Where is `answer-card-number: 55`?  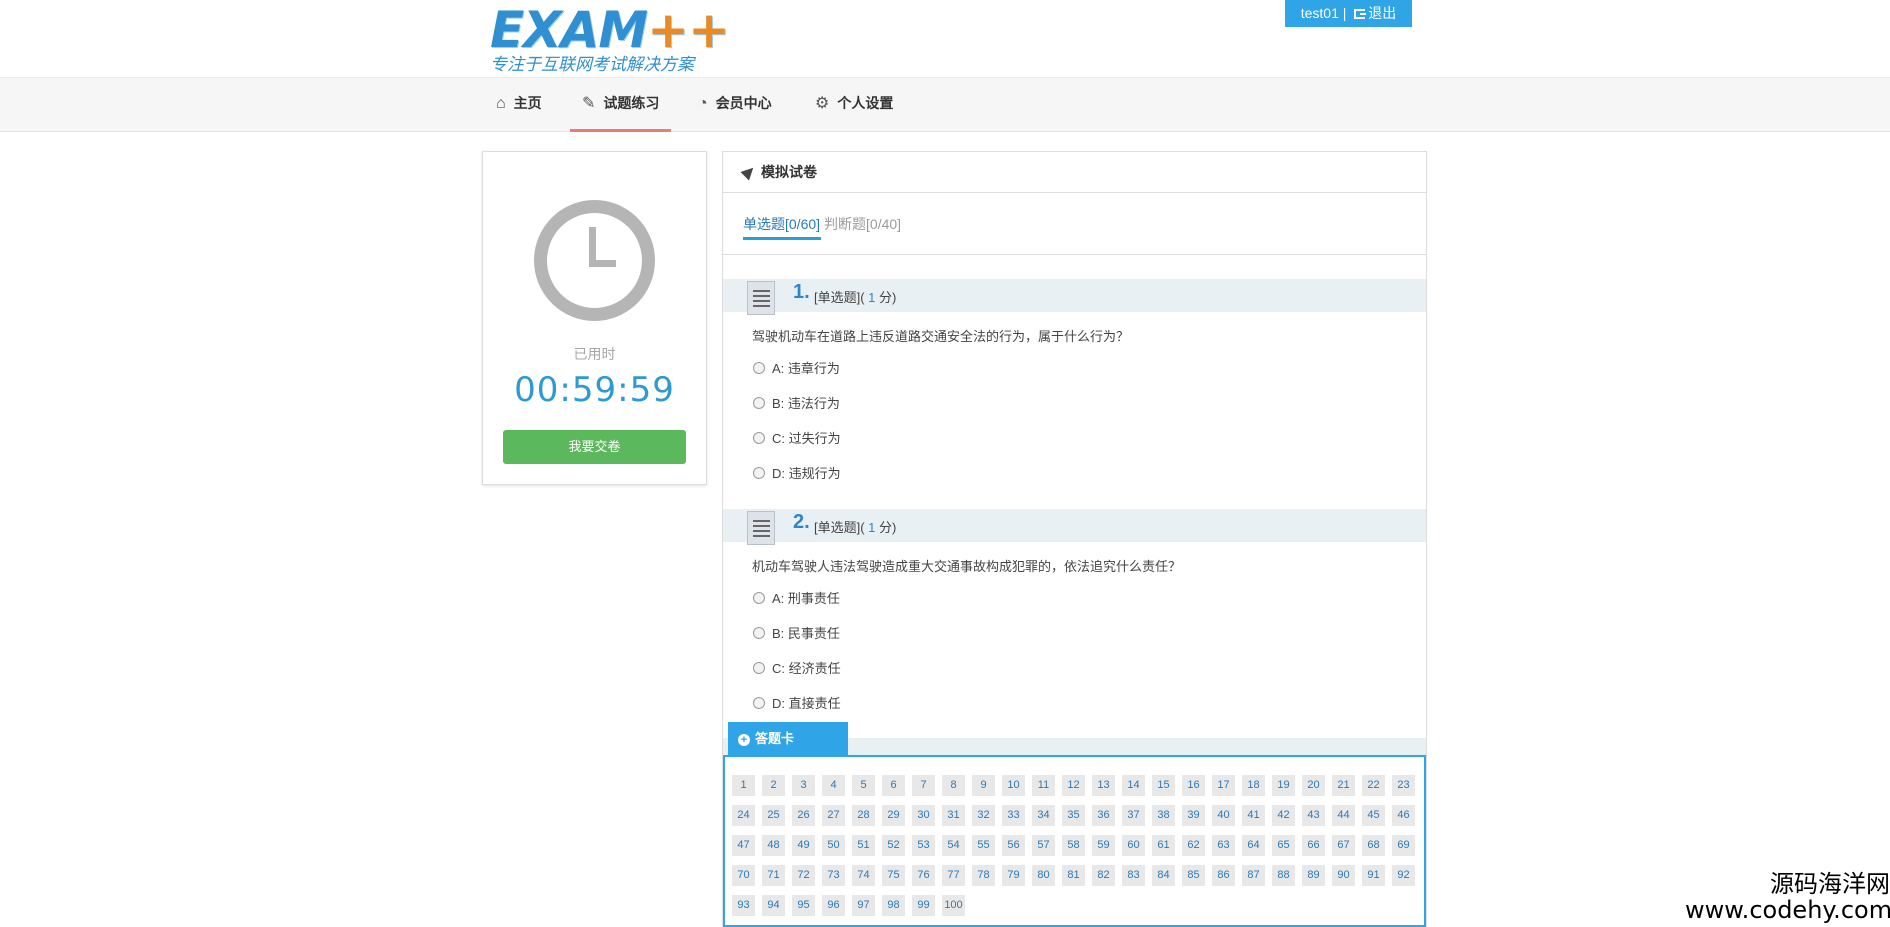 answer-card-number: 55 is located at coordinates (983, 845).